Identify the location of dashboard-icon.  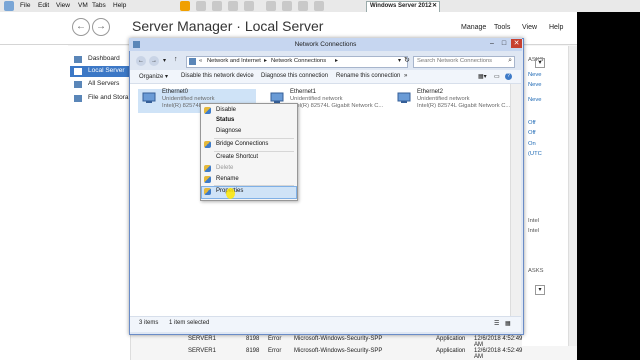
(78, 59).